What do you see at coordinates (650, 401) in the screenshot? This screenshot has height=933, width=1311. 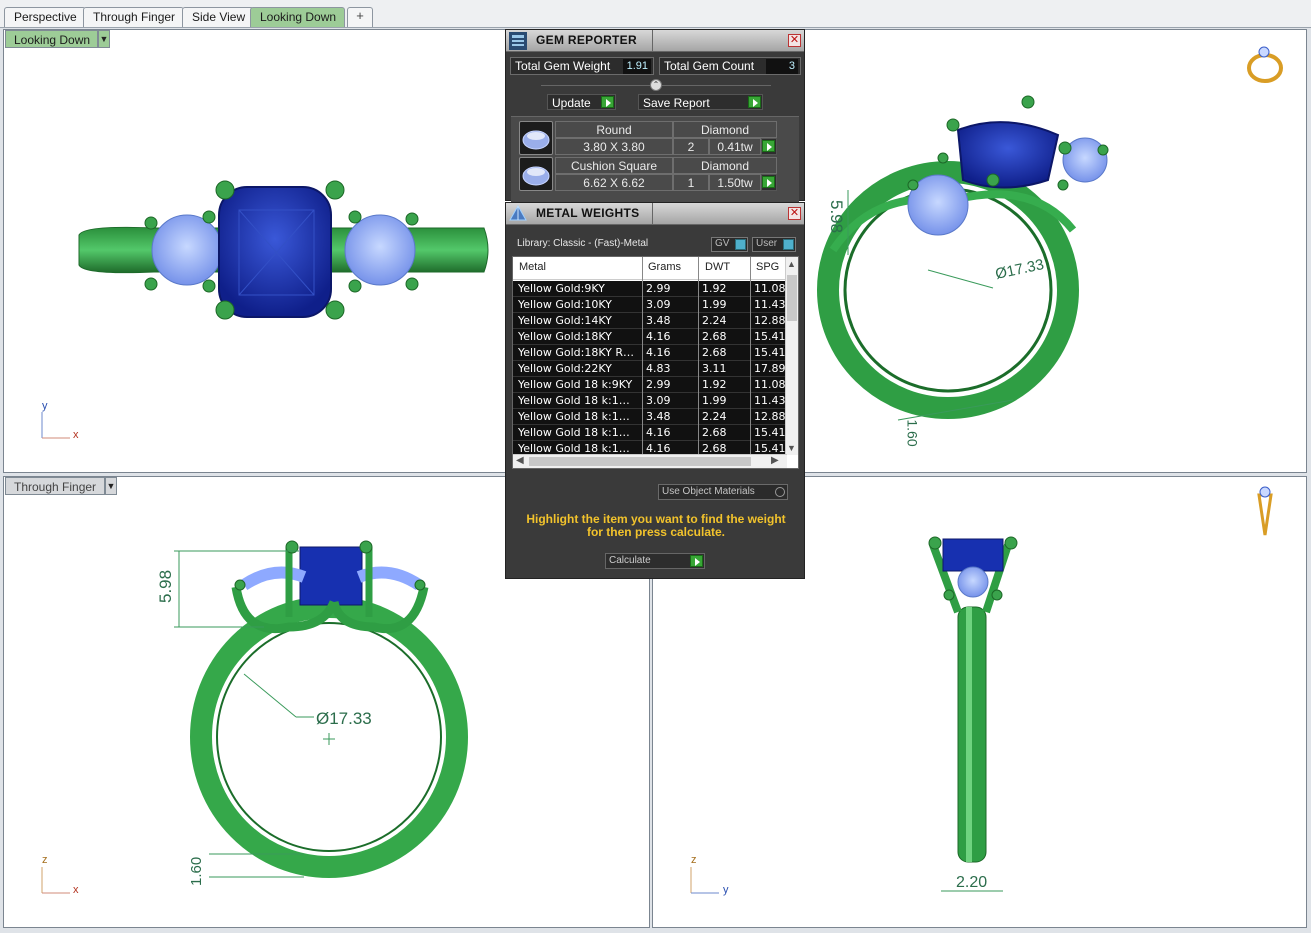 I see `table-row: Yellow Gold 18 k:1… 3.09 1.99 11.43` at bounding box center [650, 401].